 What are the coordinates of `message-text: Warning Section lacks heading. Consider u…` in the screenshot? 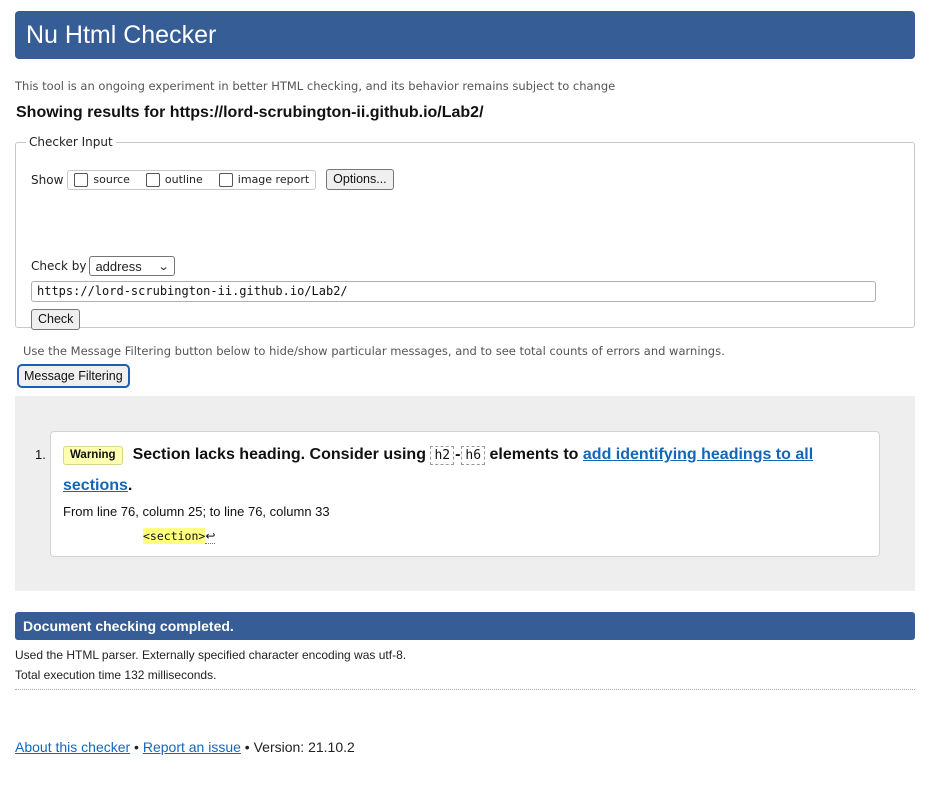 It's located at (458, 470).